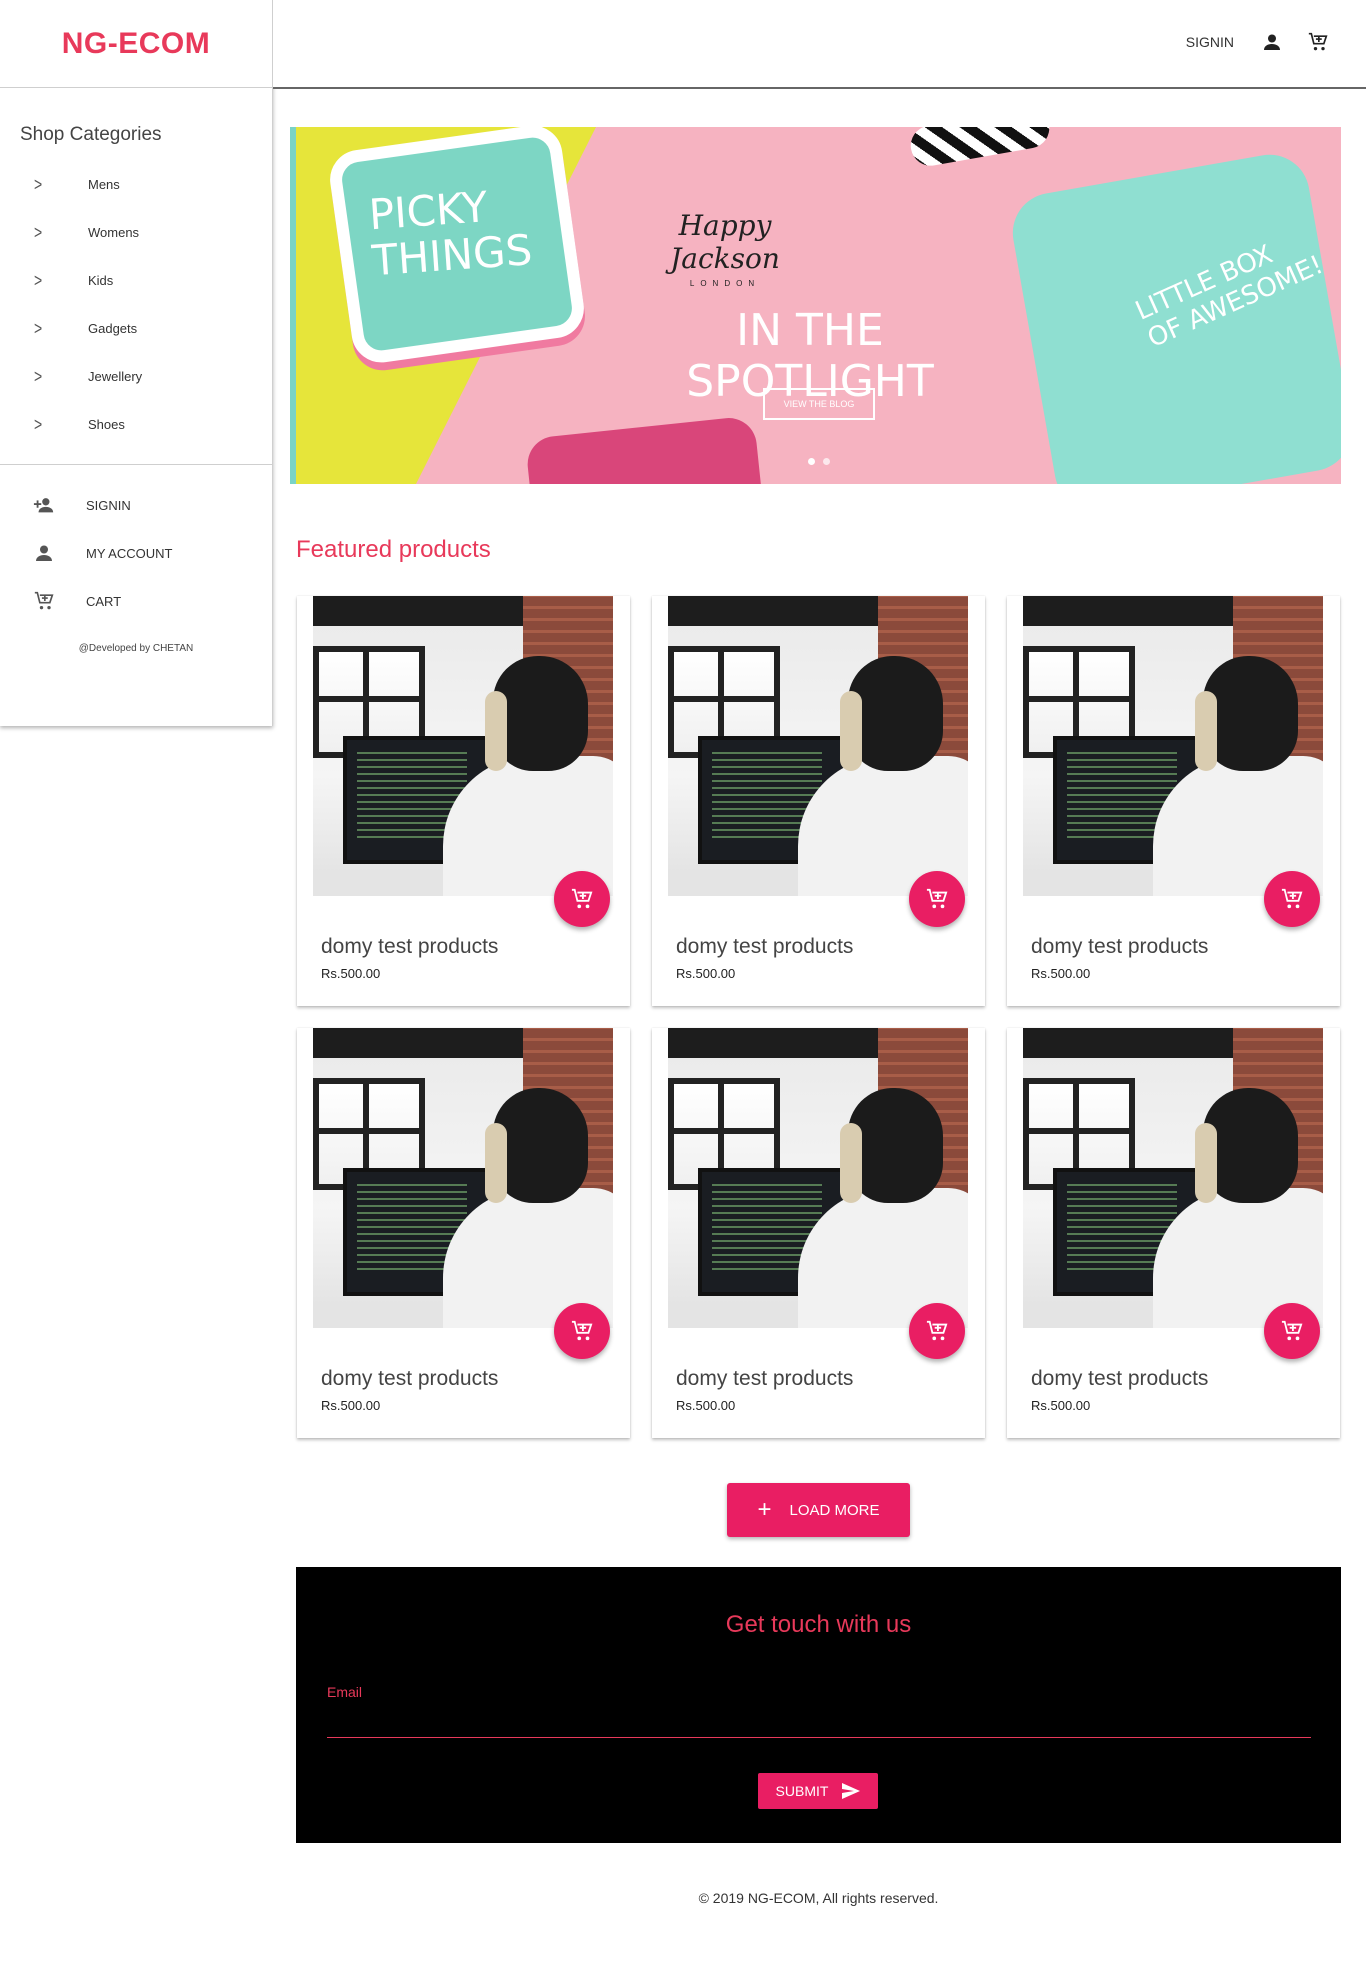 The height and width of the screenshot is (1978, 1366). Describe the element at coordinates (450, 234) in the screenshot. I see `banner-box-left-text: PICKY THINGS` at that location.